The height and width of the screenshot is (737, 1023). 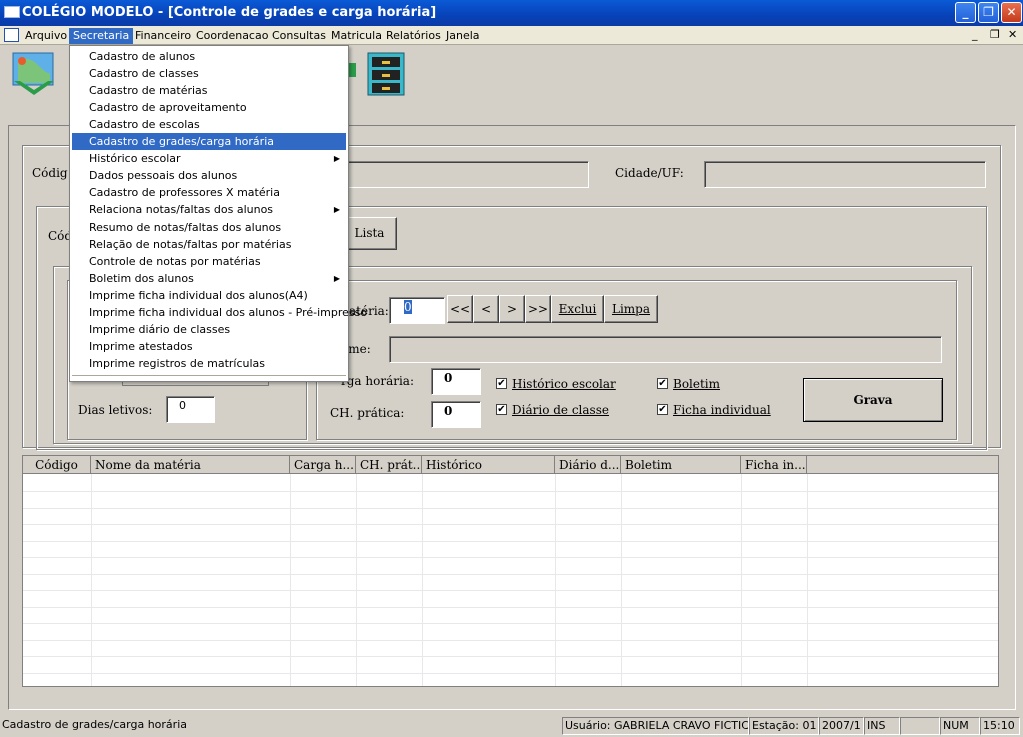 I want to click on carga-label: rga horária:, so click(x=378, y=381).